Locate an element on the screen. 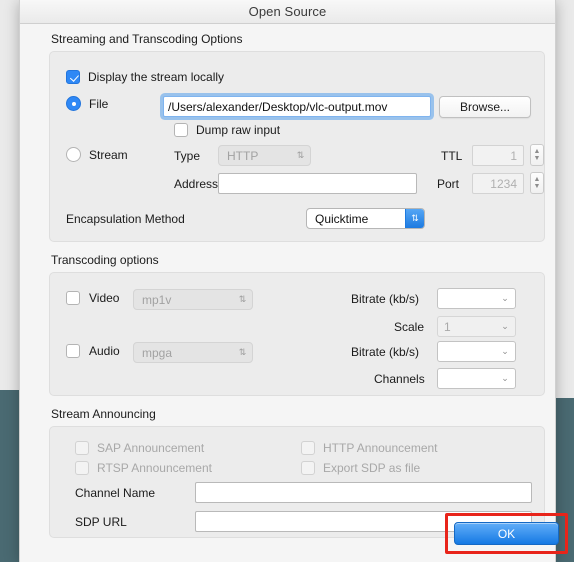  audio-row: Audio is located at coordinates (93, 351).